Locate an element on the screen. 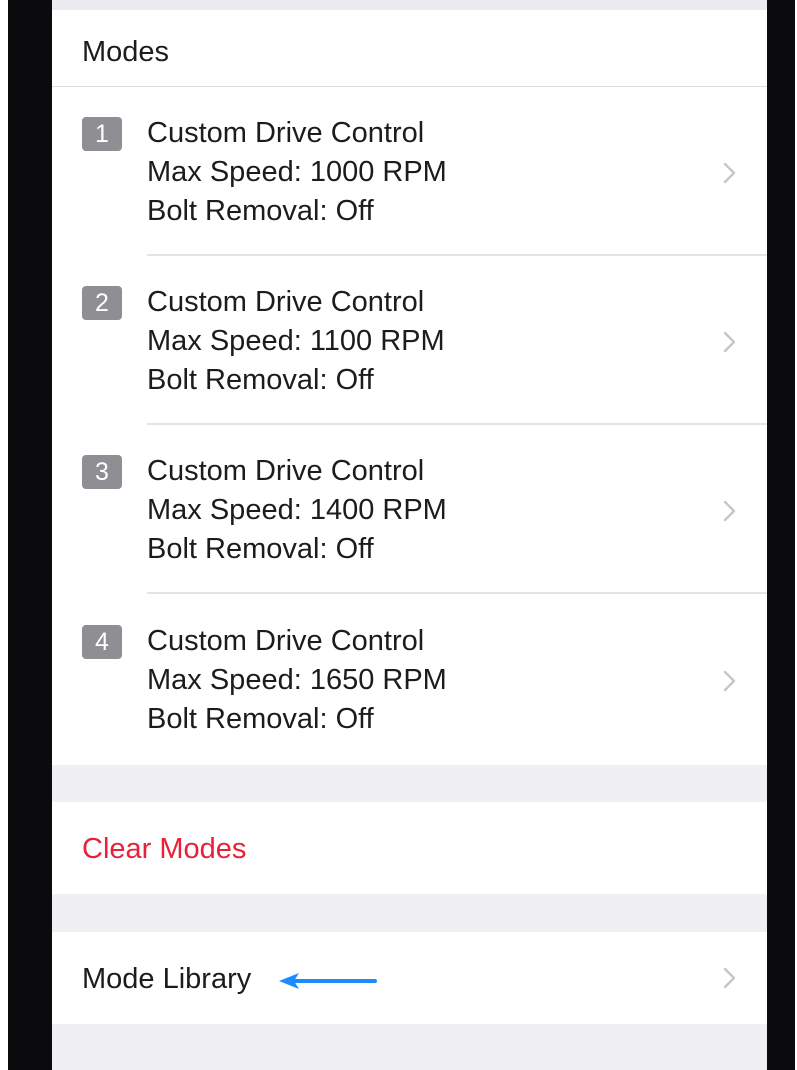 This screenshot has width=797, height=1070. clear-modes-button: Clear Modes is located at coordinates (409, 848).